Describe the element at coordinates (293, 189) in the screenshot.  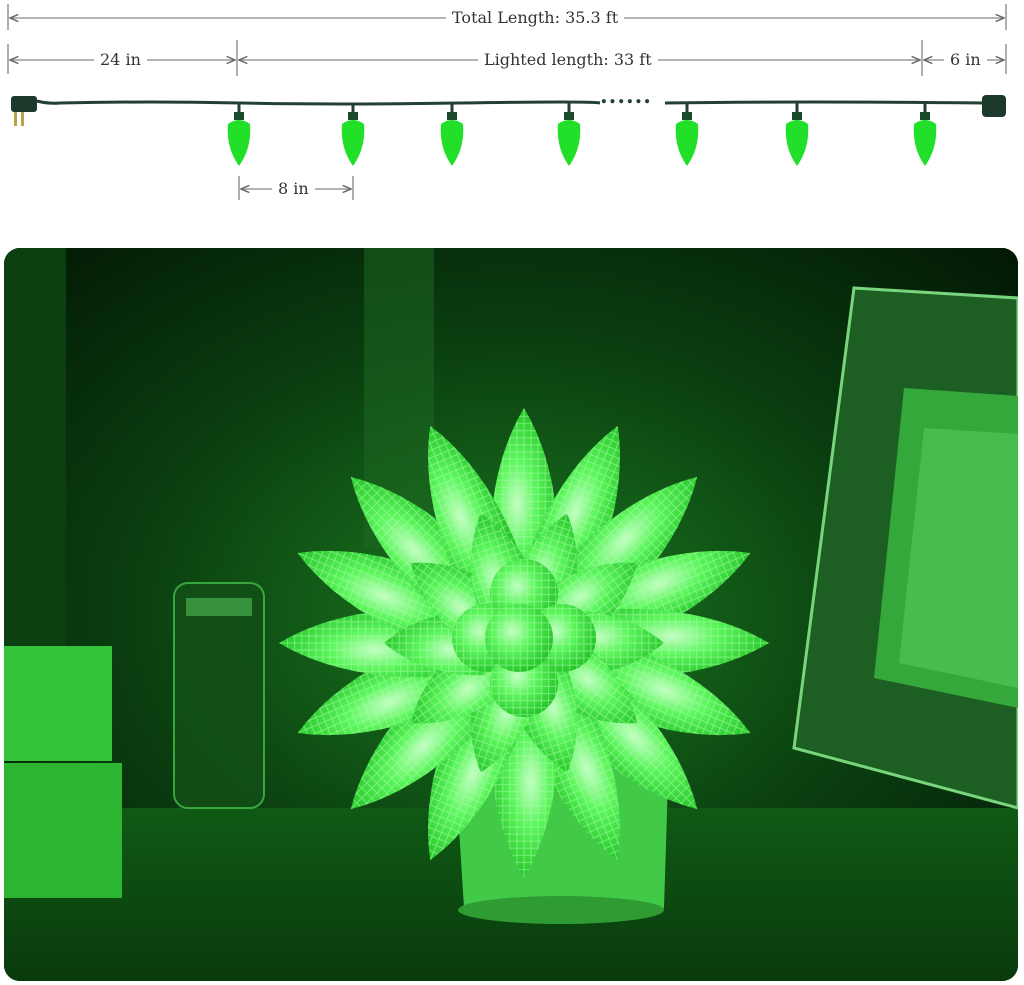
I see `bulb-spacing-label: 8 in` at that location.